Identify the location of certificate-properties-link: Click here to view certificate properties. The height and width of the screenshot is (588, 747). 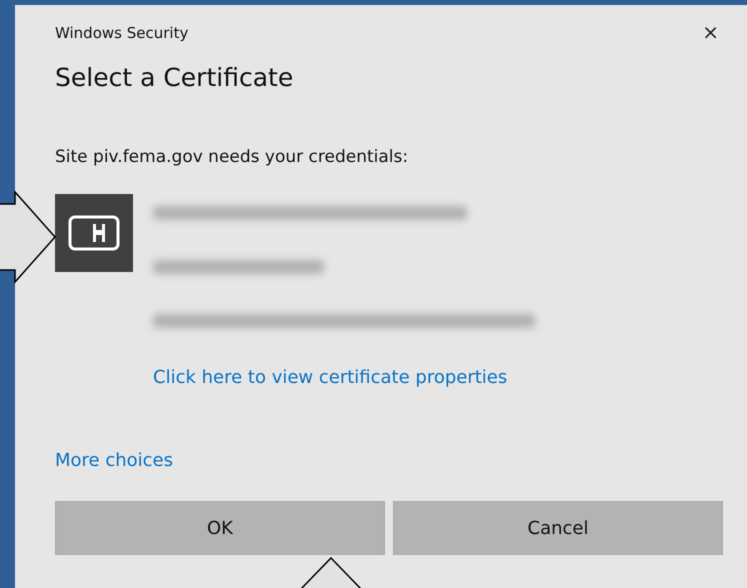
(330, 377).